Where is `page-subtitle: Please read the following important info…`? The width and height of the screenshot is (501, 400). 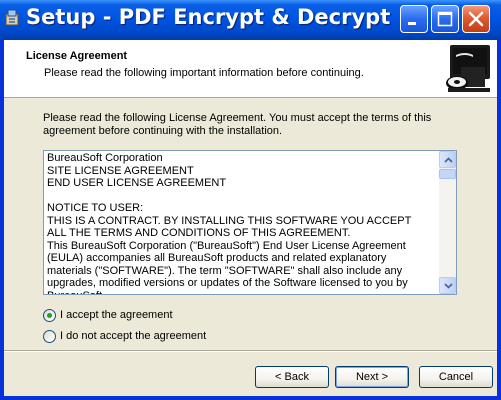
page-subtitle: Please read the following important info… is located at coordinates (204, 73).